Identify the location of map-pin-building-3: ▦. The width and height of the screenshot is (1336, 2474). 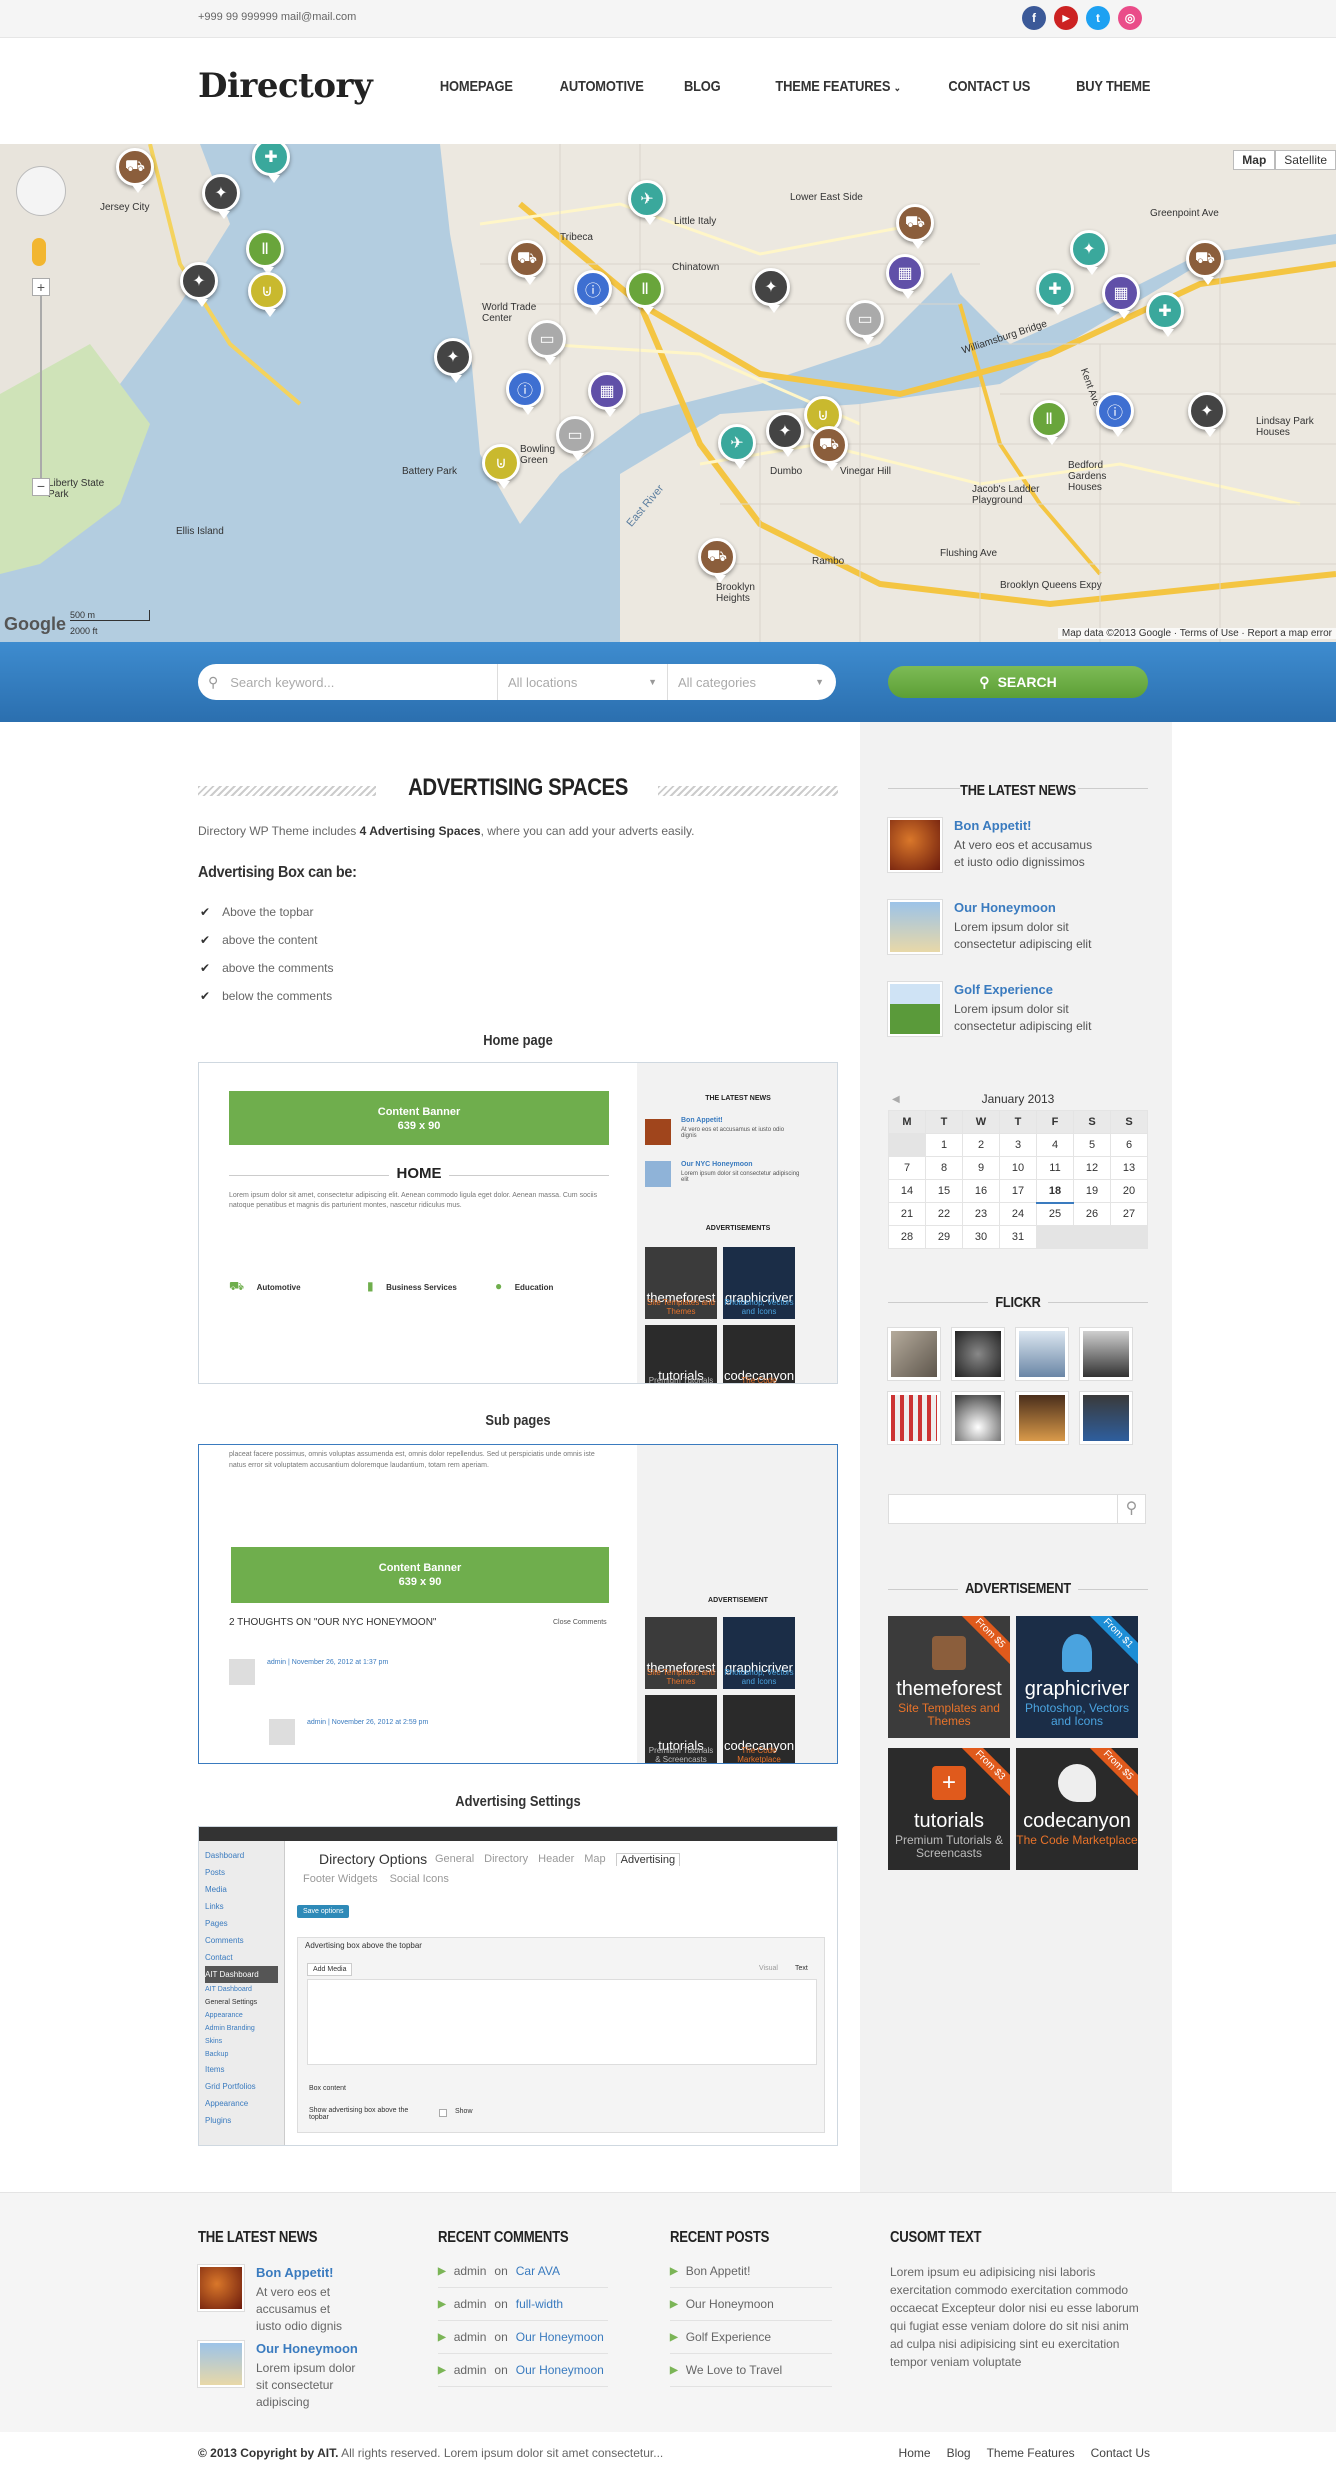
(1121, 296).